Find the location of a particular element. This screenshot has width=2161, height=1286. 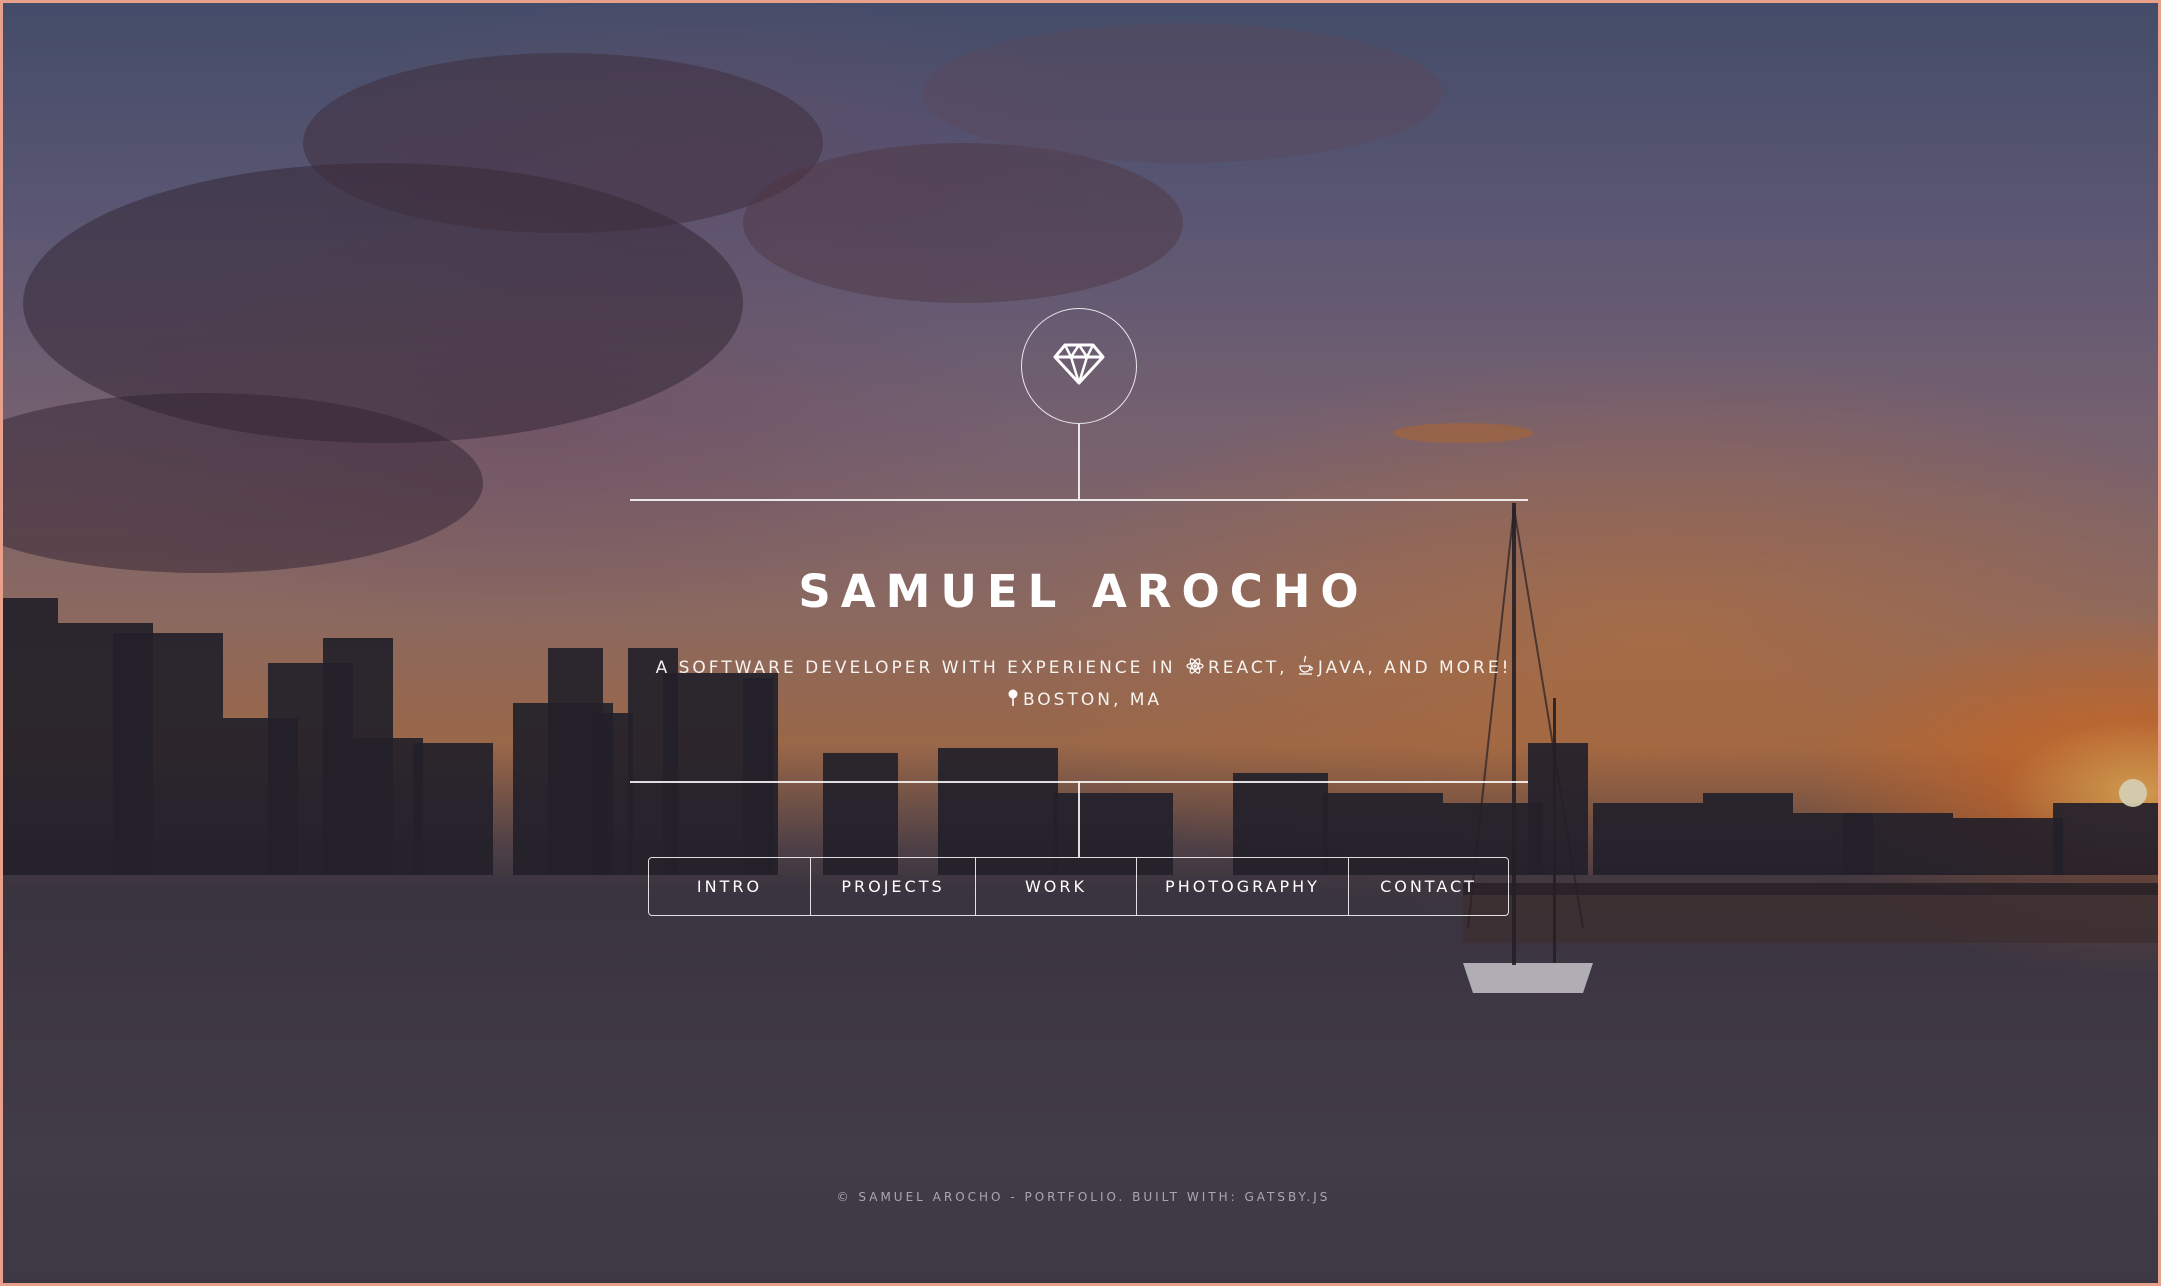

divider-vertical-top is located at coordinates (1079, 461).